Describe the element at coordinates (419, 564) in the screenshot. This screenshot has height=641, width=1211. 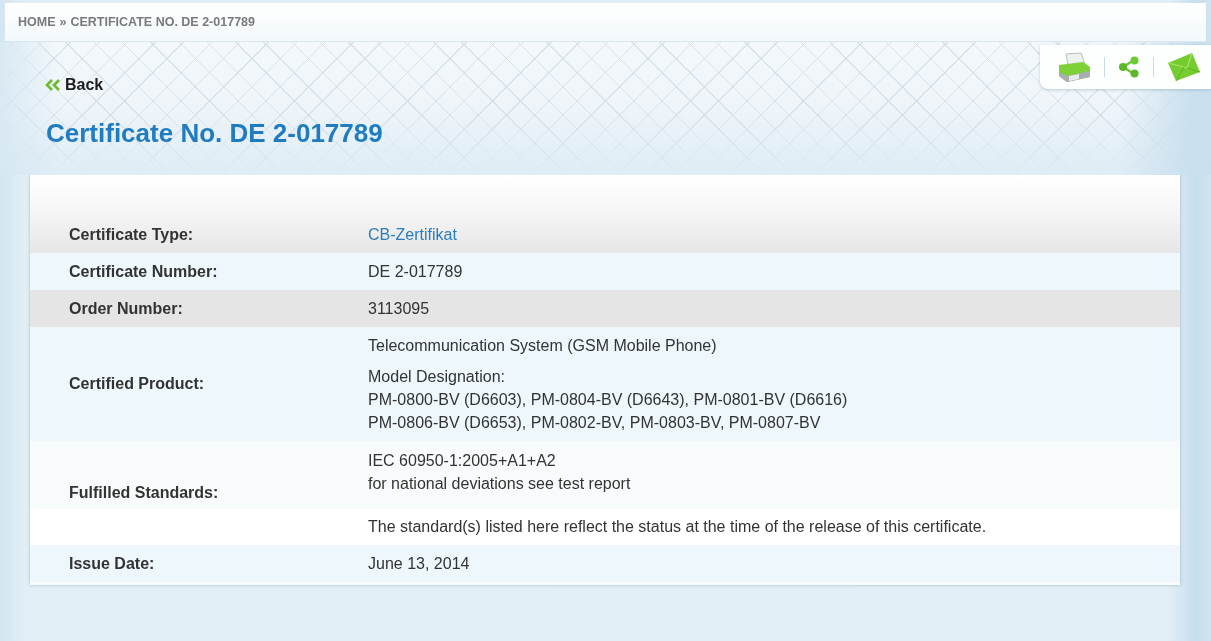
I see `field-value: June 13, 2014` at that location.